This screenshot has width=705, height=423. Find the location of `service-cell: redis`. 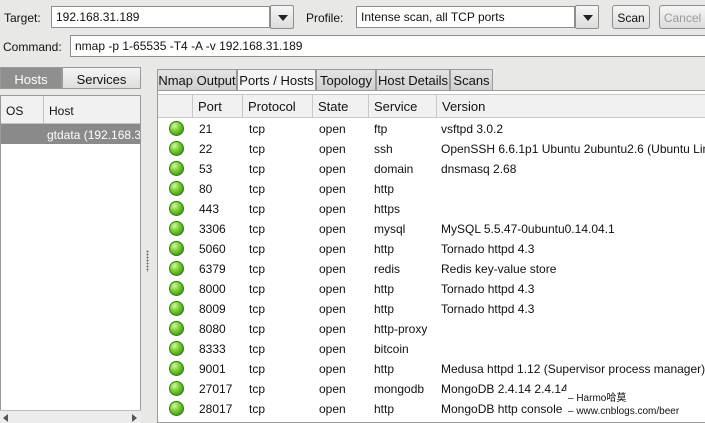

service-cell: redis is located at coordinates (387, 269).